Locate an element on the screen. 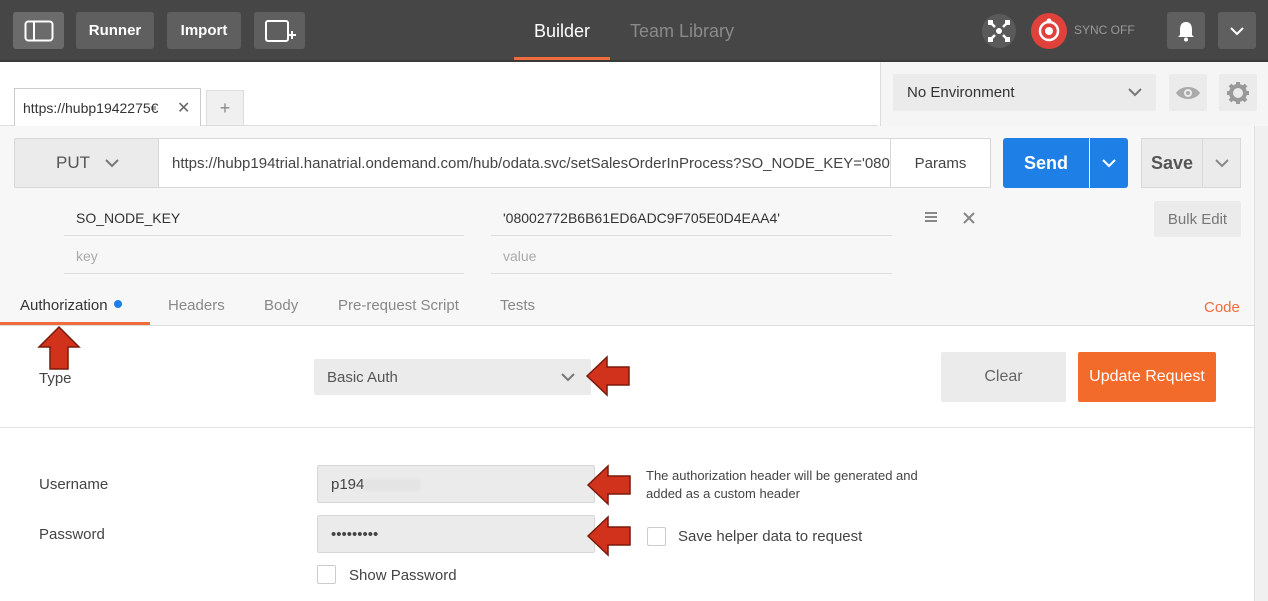  manage-environments-button is located at coordinates (1238, 92).